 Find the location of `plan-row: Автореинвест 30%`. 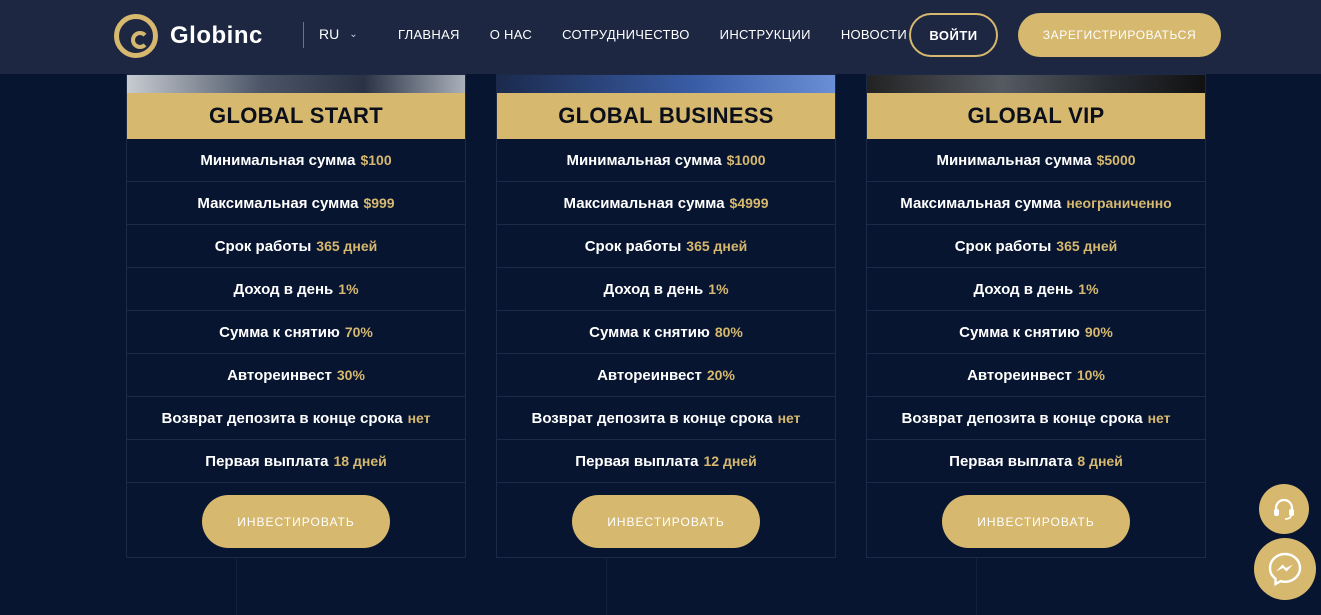

plan-row: Автореинвест 30% is located at coordinates (296, 375).